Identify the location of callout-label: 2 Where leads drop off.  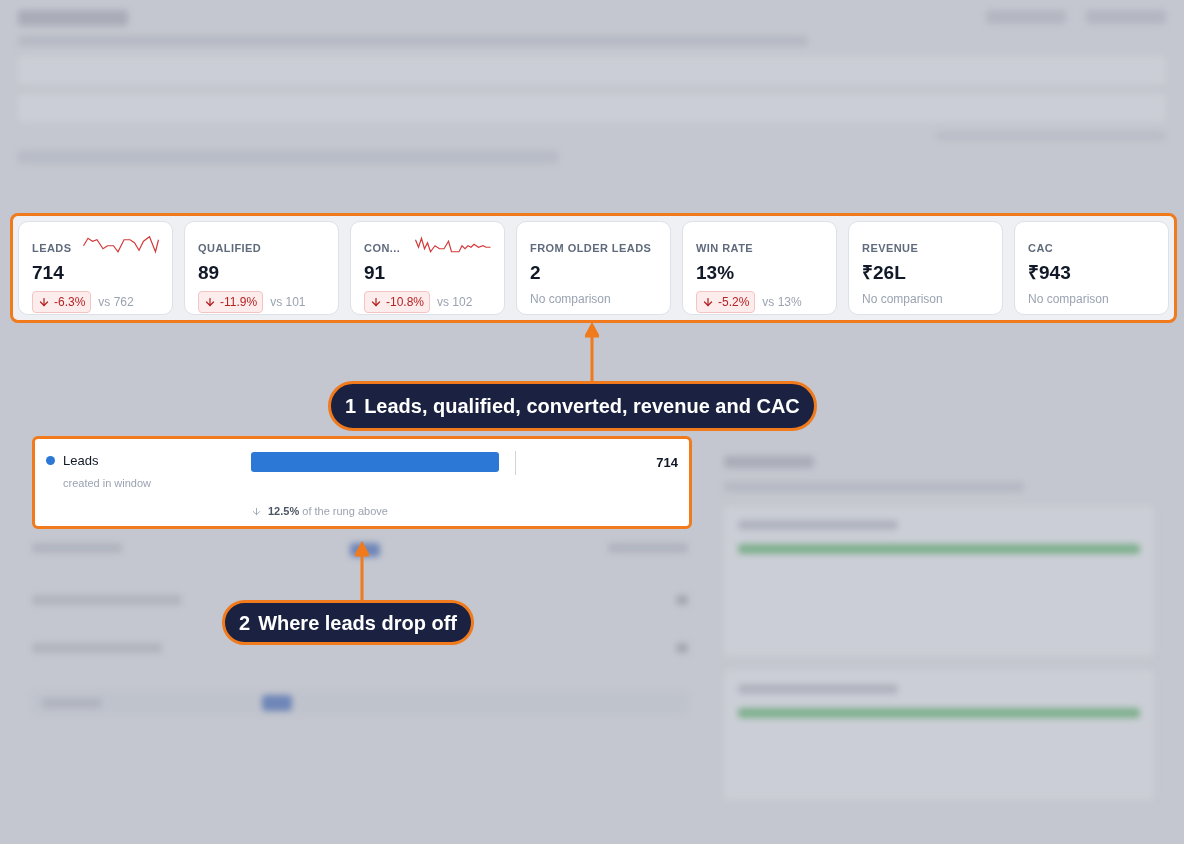
(348, 622).